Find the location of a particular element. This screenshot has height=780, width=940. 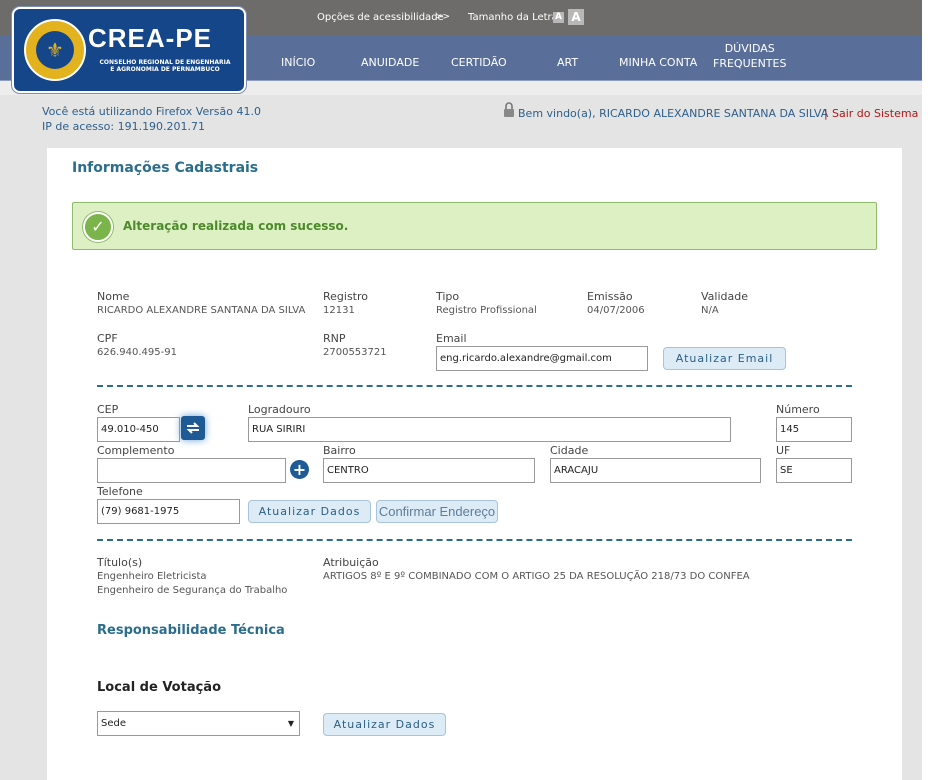

votacao-selected-value: Sede is located at coordinates (113, 723).